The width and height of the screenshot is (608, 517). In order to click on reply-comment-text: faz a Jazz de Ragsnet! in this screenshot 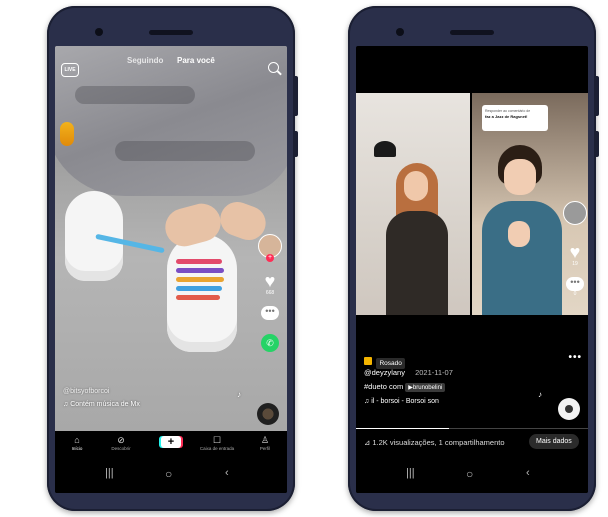, I will do `click(506, 116)`.